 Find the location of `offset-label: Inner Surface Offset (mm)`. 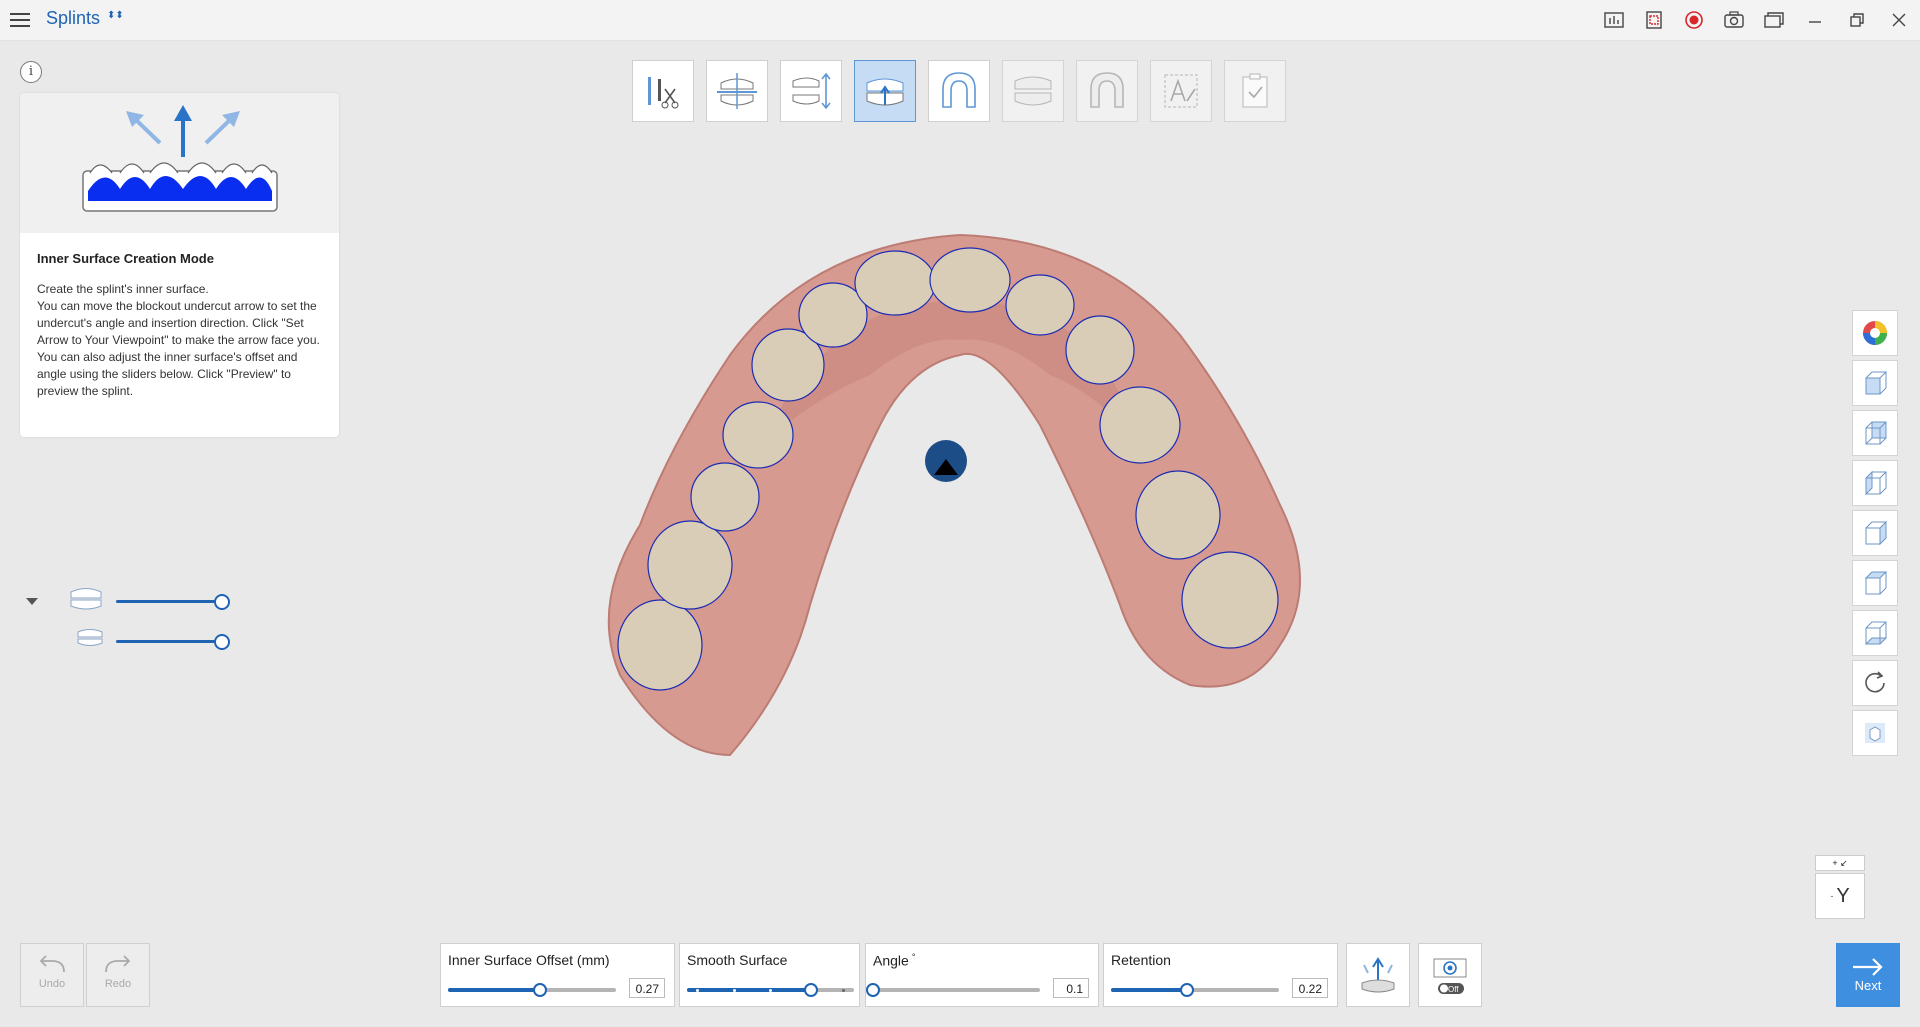

offset-label: Inner Surface Offset (mm) is located at coordinates (529, 960).